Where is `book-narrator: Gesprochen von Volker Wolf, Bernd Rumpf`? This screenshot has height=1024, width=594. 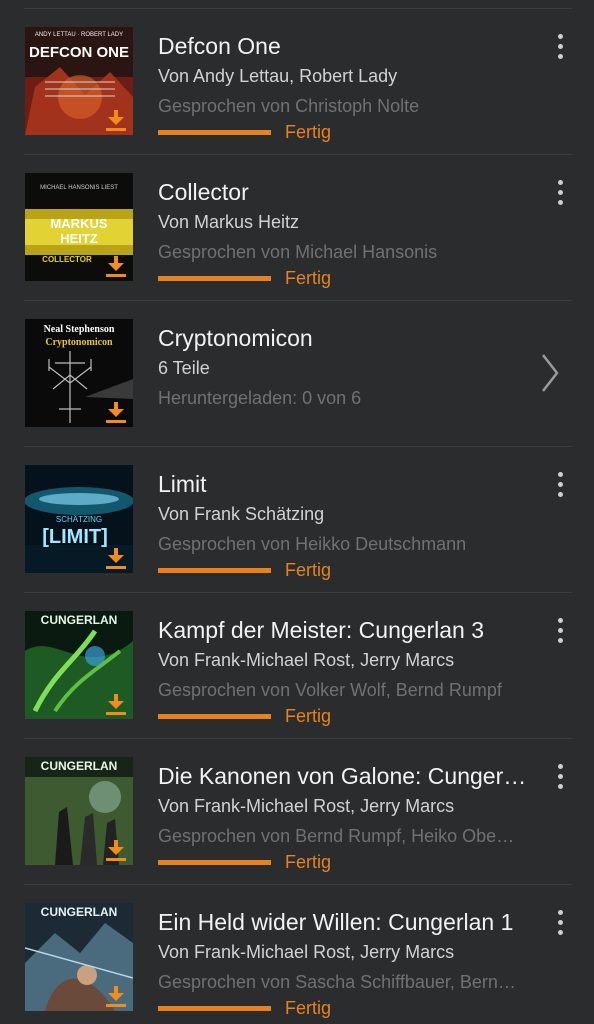 book-narrator: Gesprochen von Volker Wolf, Bernd Rumpf is located at coordinates (330, 690).